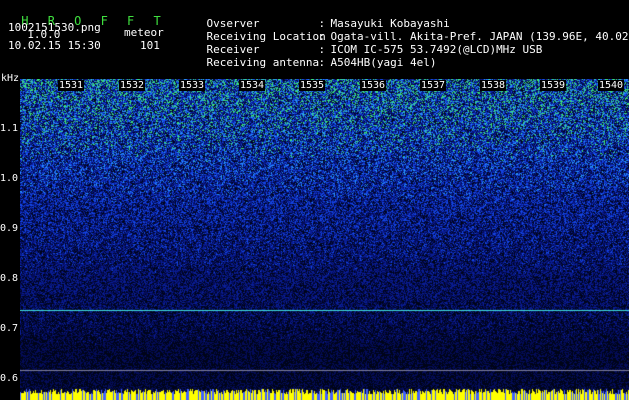  I want to click on info-label: Receiving antenna, so click(263, 62).